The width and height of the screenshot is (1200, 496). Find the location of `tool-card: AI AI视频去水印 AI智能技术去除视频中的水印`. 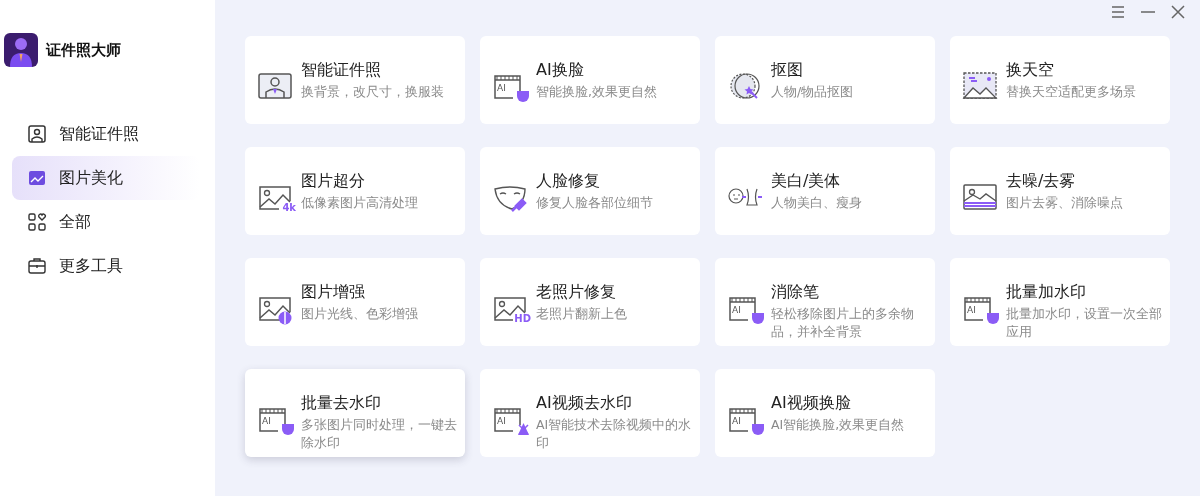

tool-card: AI AI视频去水印 AI智能技术去除视频中的水印 is located at coordinates (590, 413).